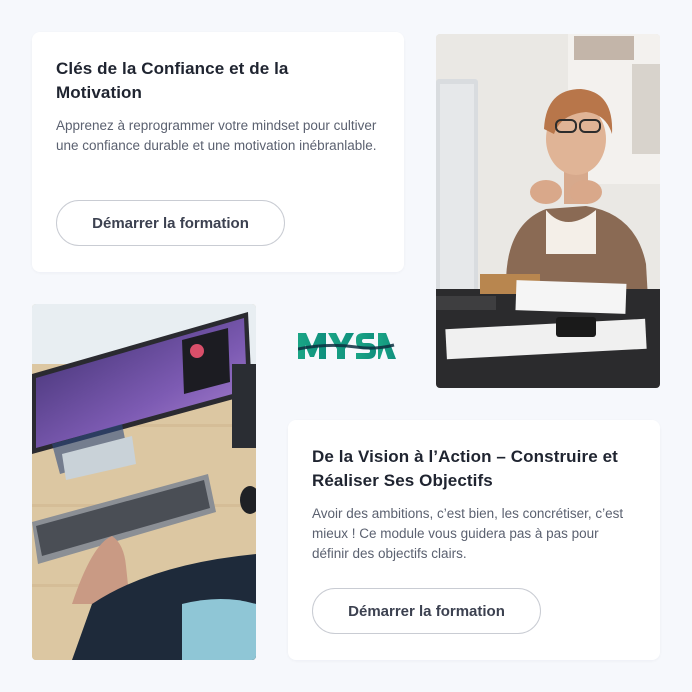 This screenshot has height=692, width=692. Describe the element at coordinates (426, 611) in the screenshot. I see `start-course-button-vision: Démarrer la formation` at that location.